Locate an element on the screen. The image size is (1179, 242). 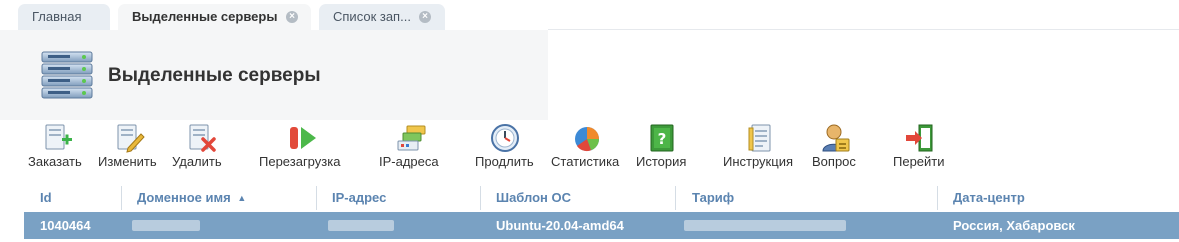
column-header-datacenter: Дата-центр is located at coordinates (989, 198).